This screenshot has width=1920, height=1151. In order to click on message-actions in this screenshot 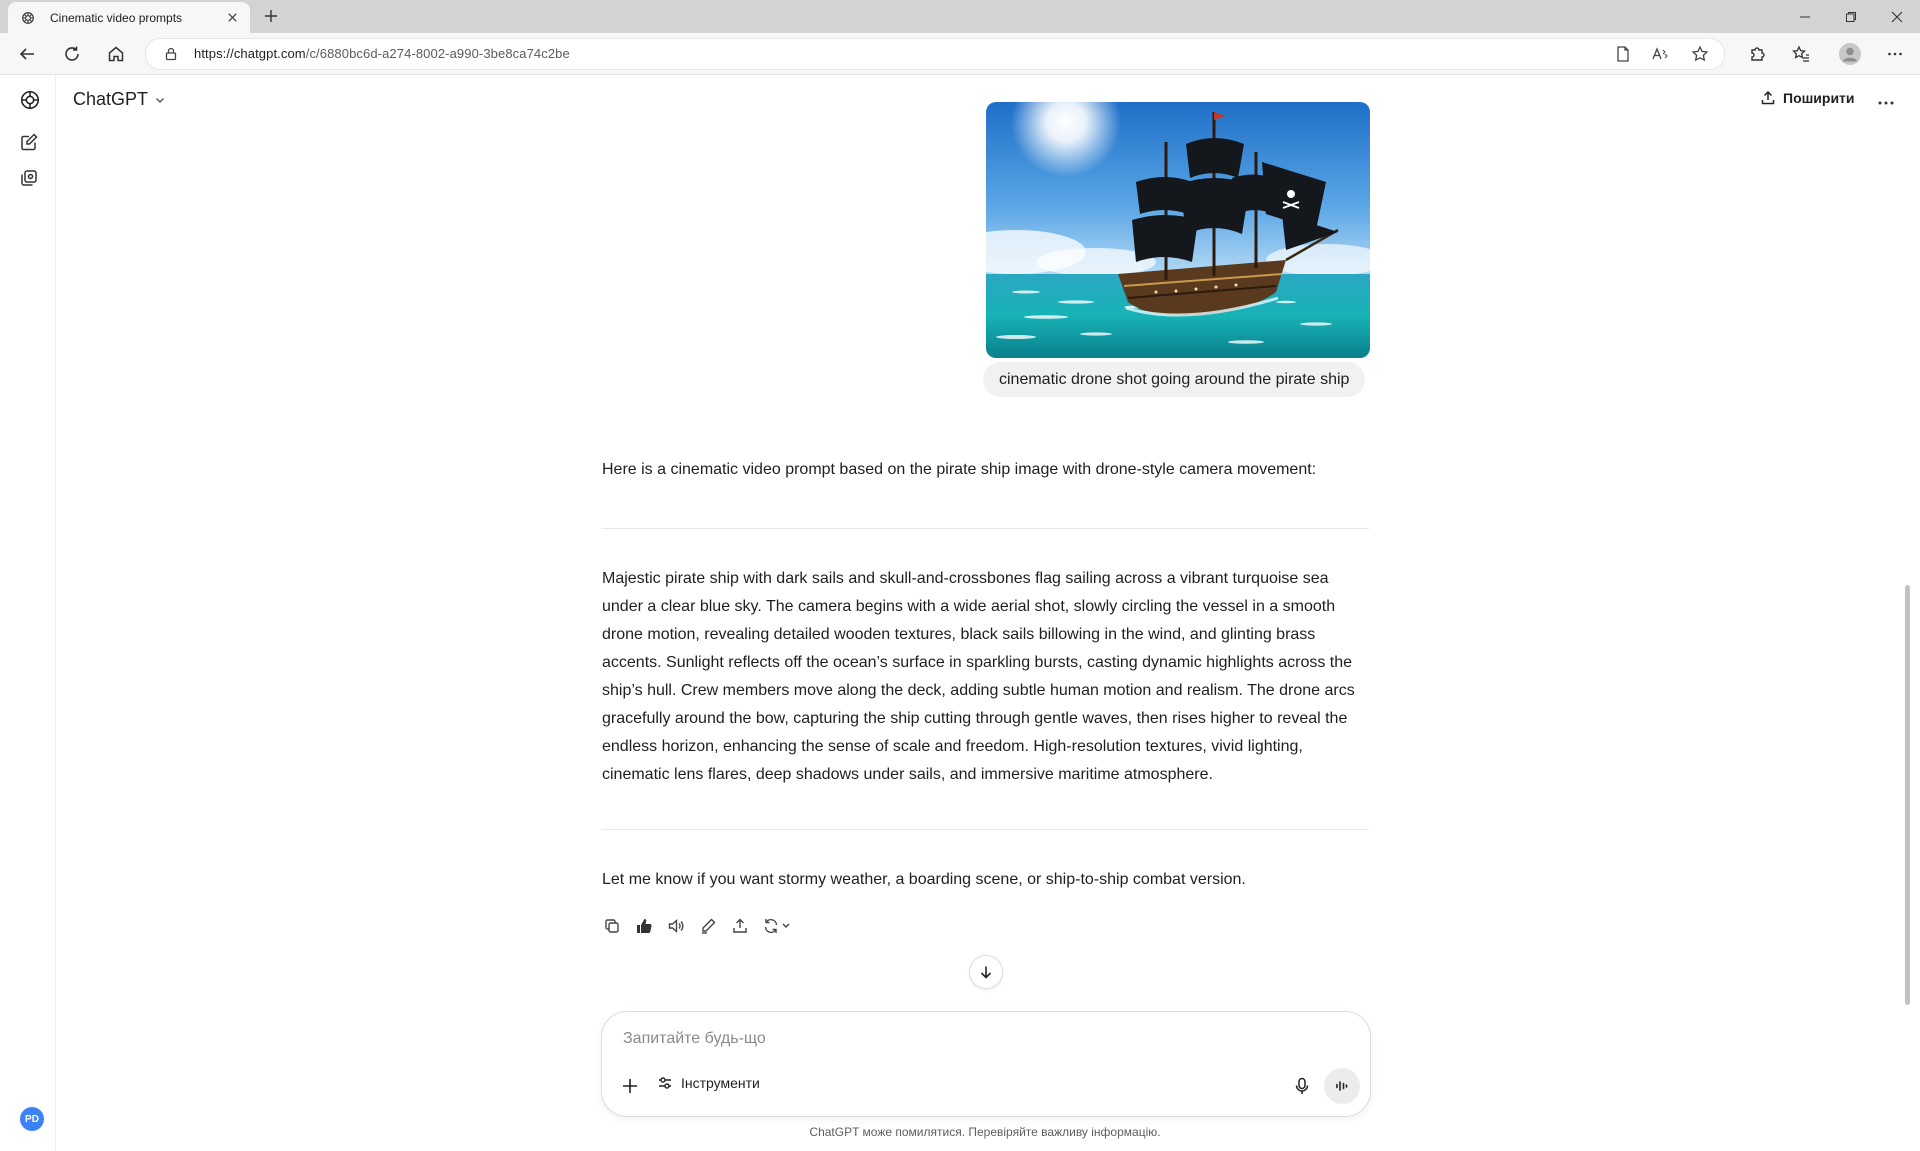, I will do `click(698, 926)`.